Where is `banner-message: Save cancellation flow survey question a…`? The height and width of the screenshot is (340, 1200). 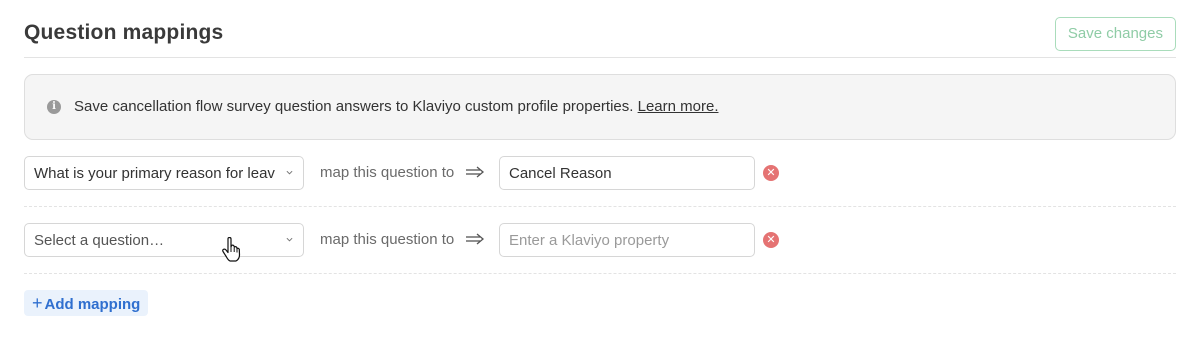 banner-message: Save cancellation flow survey question a… is located at coordinates (356, 106).